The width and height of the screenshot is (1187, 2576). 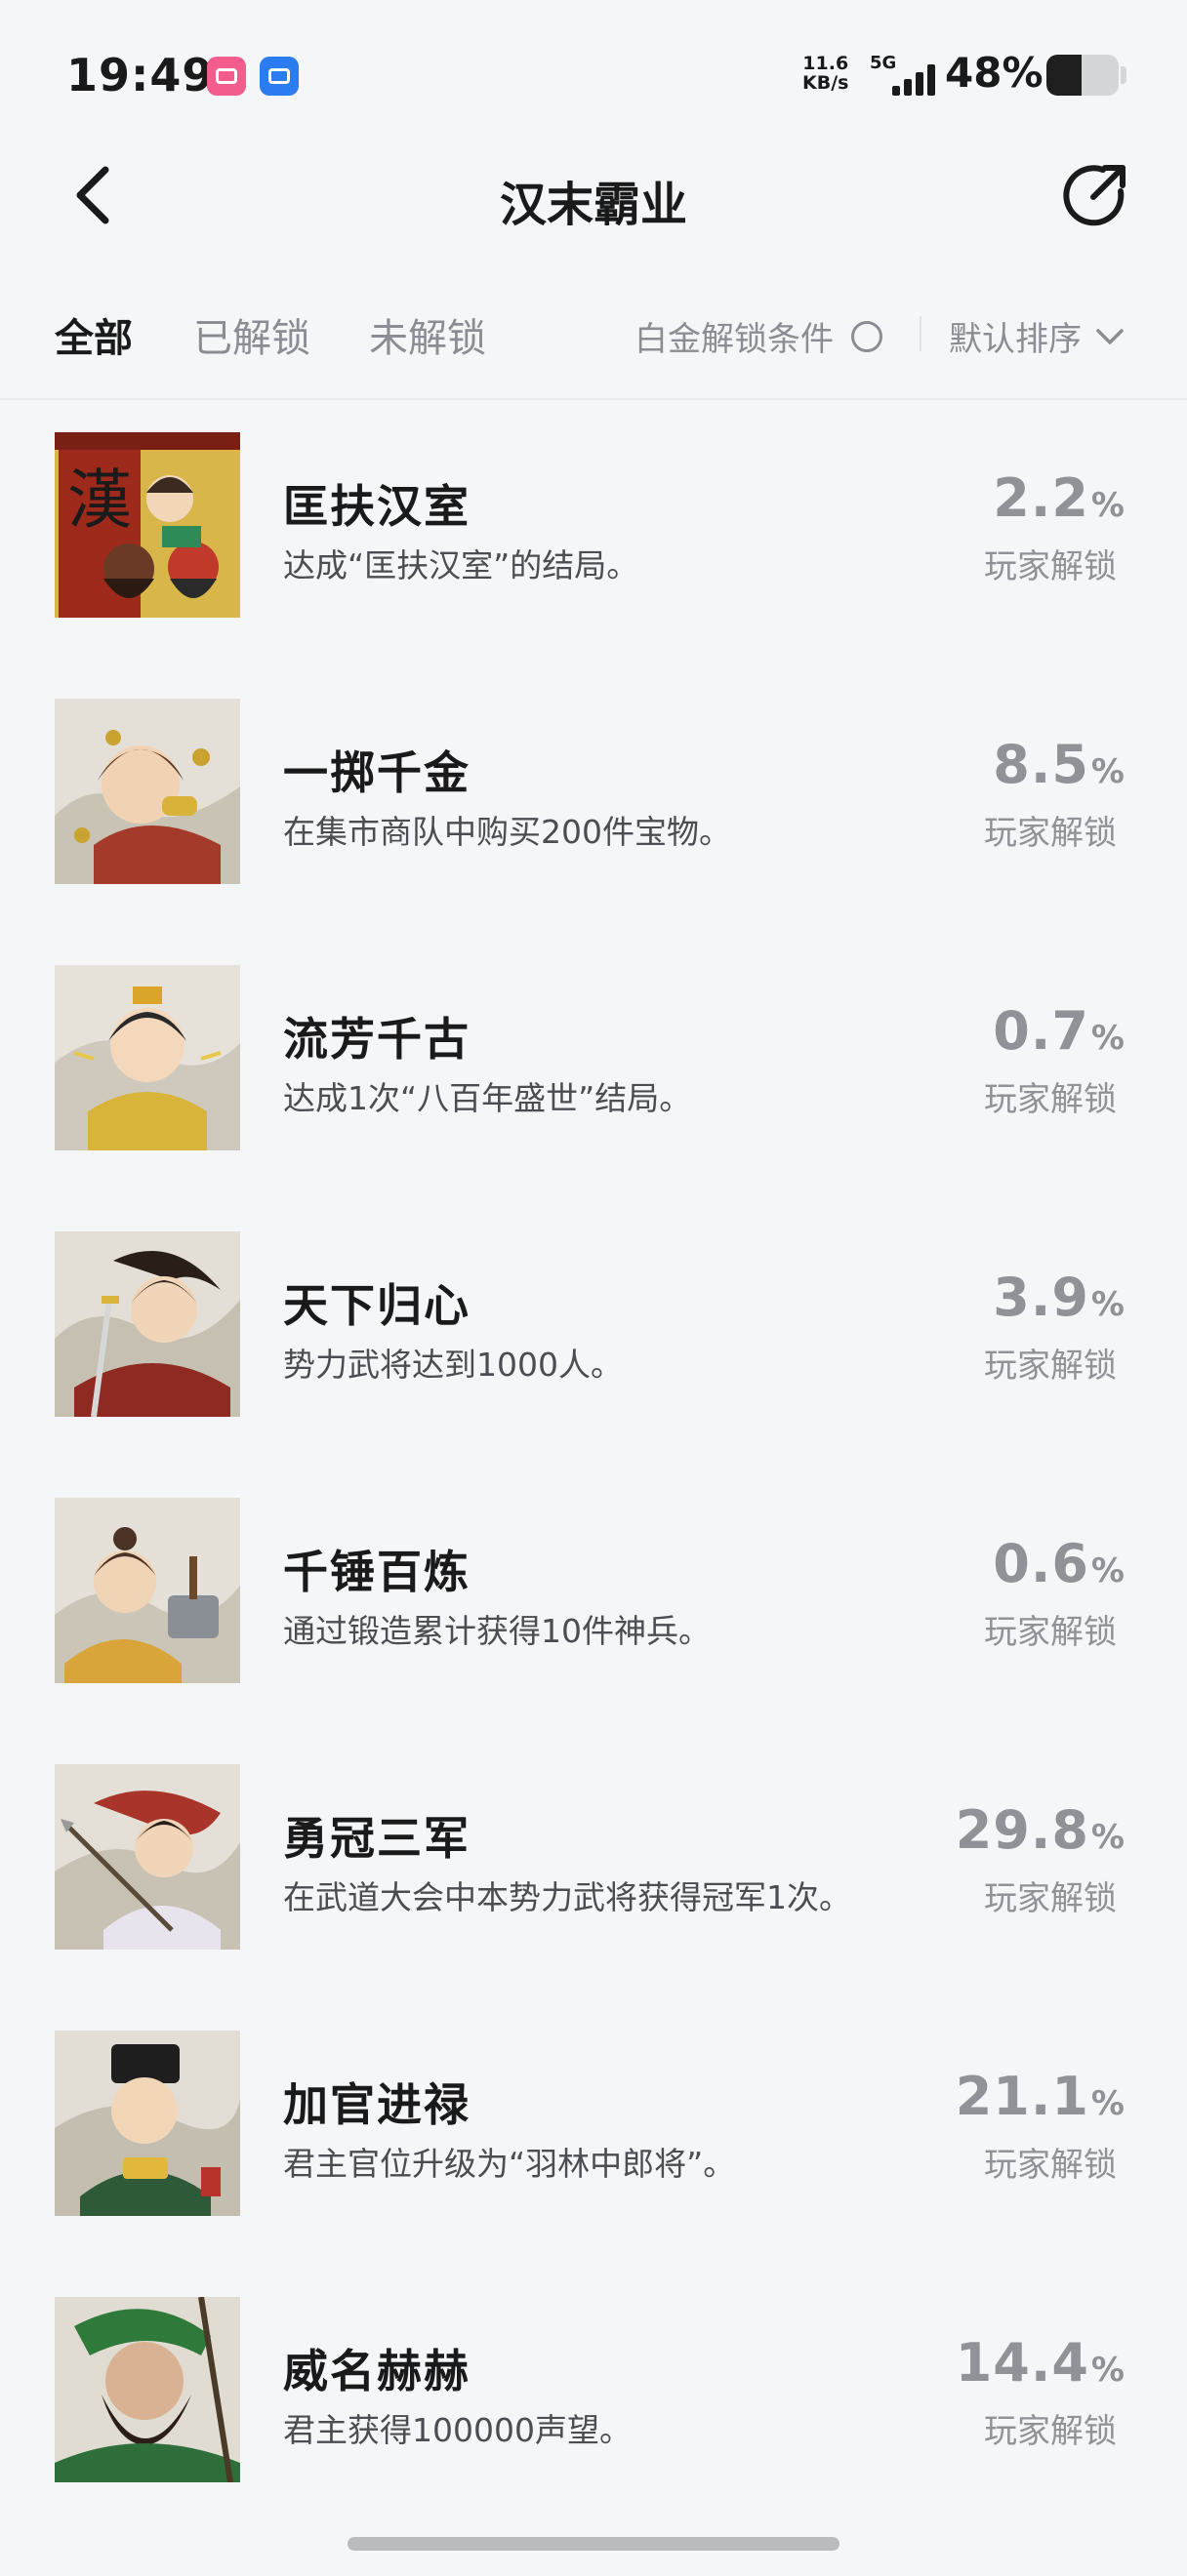 I want to click on chevron-down-icon, so click(x=1110, y=336).